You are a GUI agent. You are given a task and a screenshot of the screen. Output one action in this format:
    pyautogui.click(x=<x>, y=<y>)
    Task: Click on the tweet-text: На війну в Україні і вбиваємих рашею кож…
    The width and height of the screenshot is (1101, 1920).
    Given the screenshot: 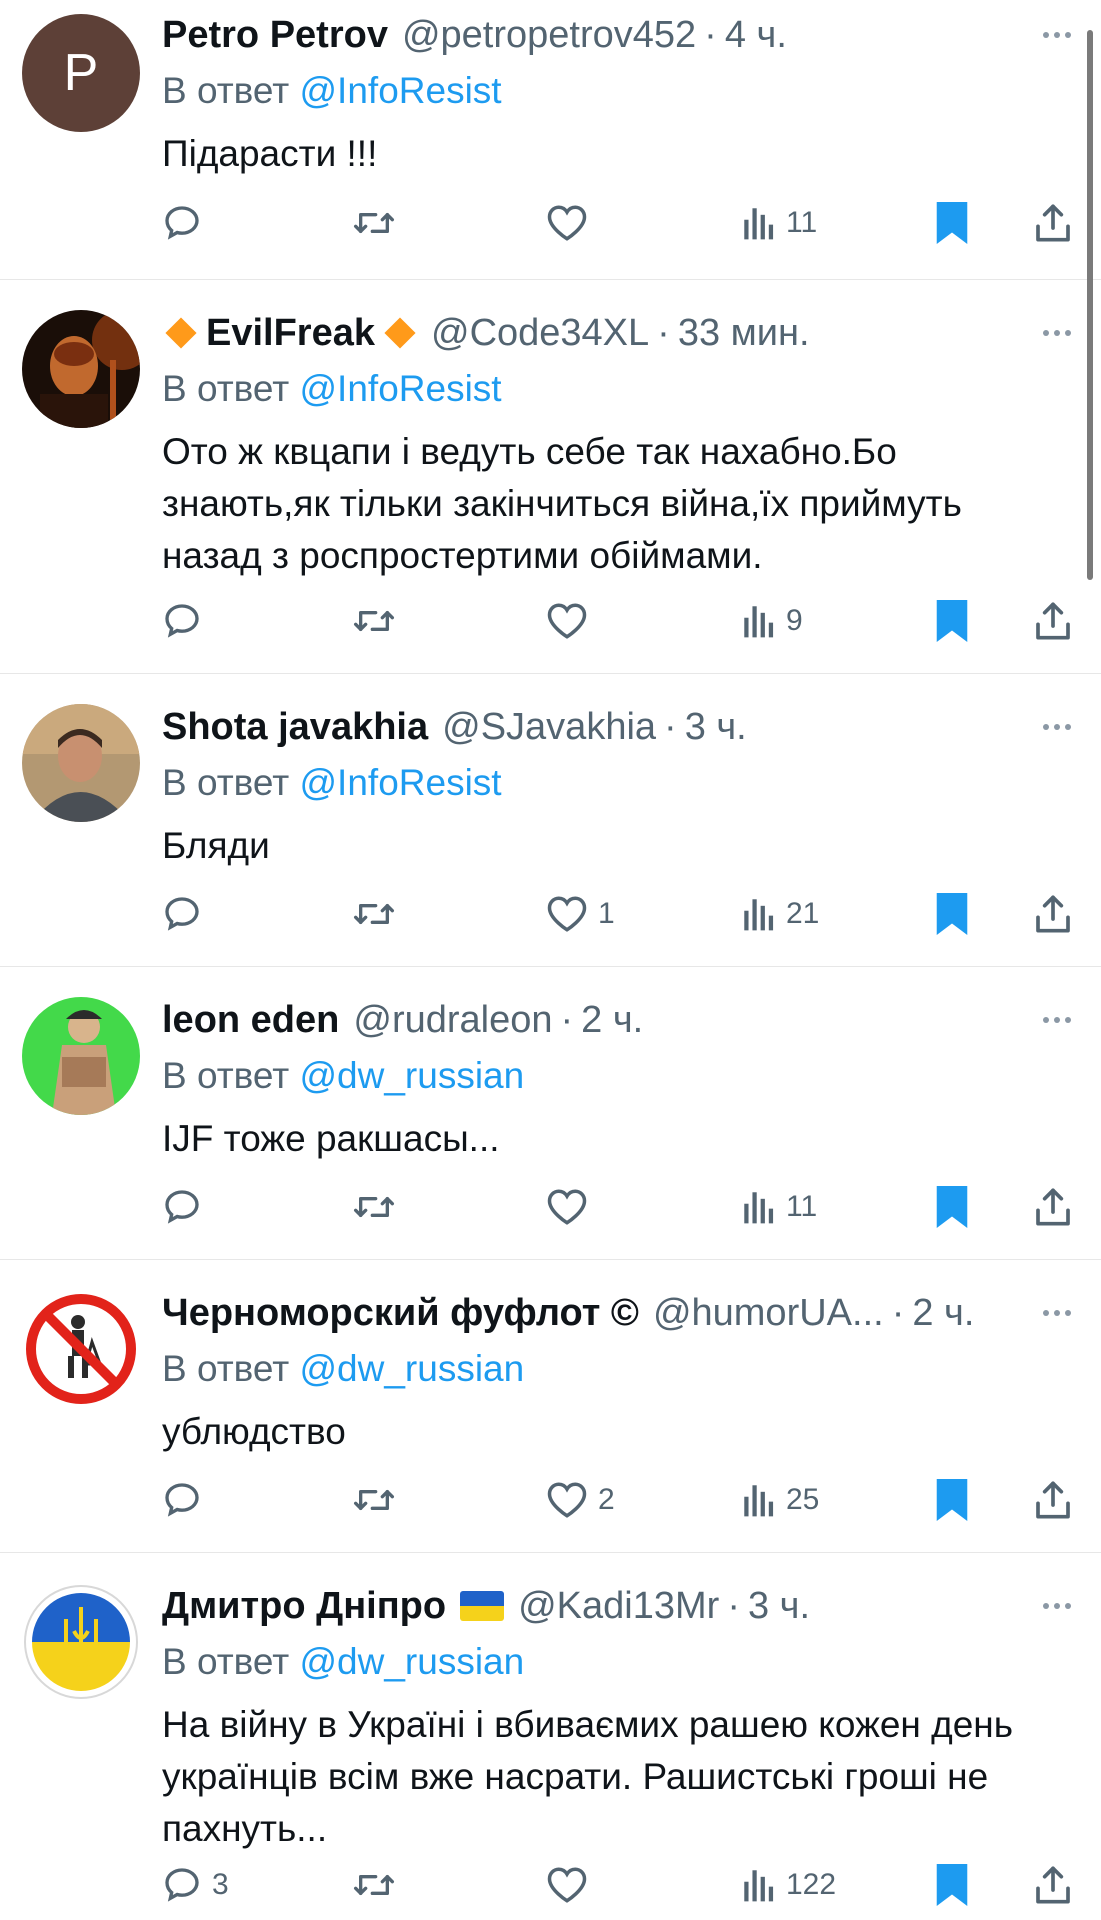 What is the action you would take?
    pyautogui.click(x=587, y=1776)
    